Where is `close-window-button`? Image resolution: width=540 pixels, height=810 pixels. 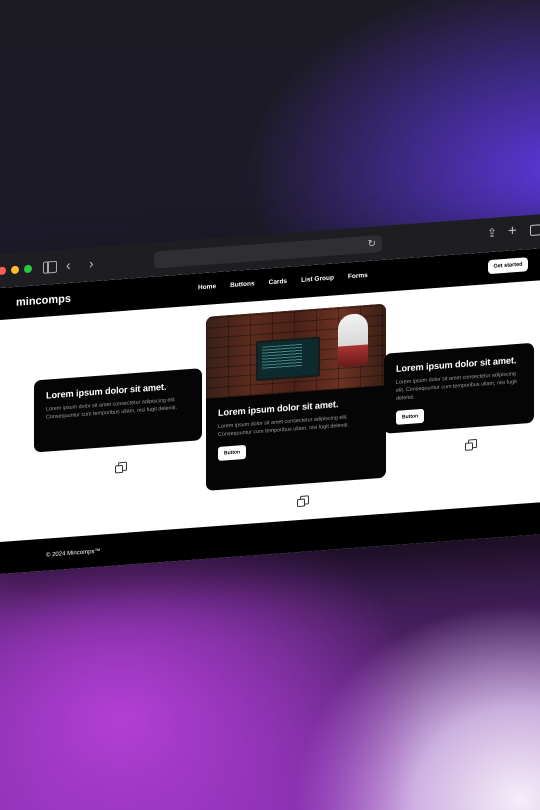 close-window-button is located at coordinates (3, 271).